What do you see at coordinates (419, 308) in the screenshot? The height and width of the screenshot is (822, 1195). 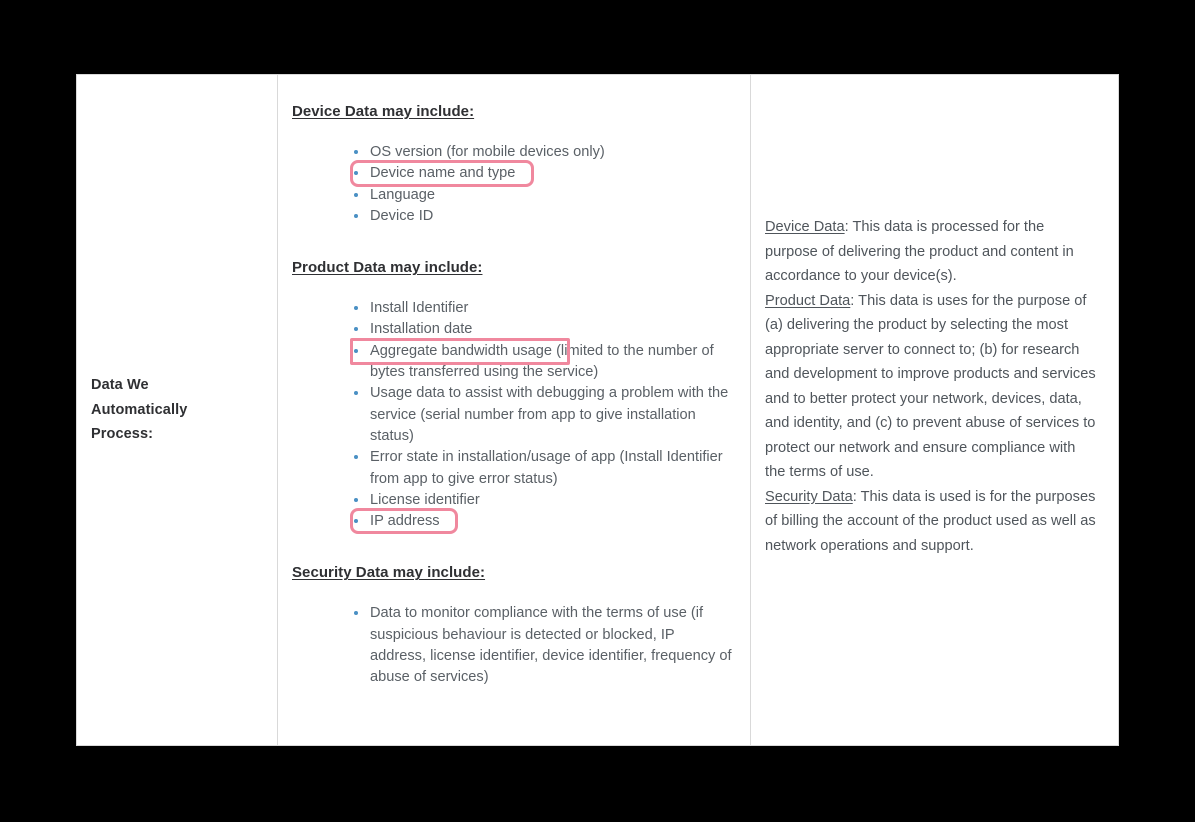 I see `list-item-label: Install Identifier` at bounding box center [419, 308].